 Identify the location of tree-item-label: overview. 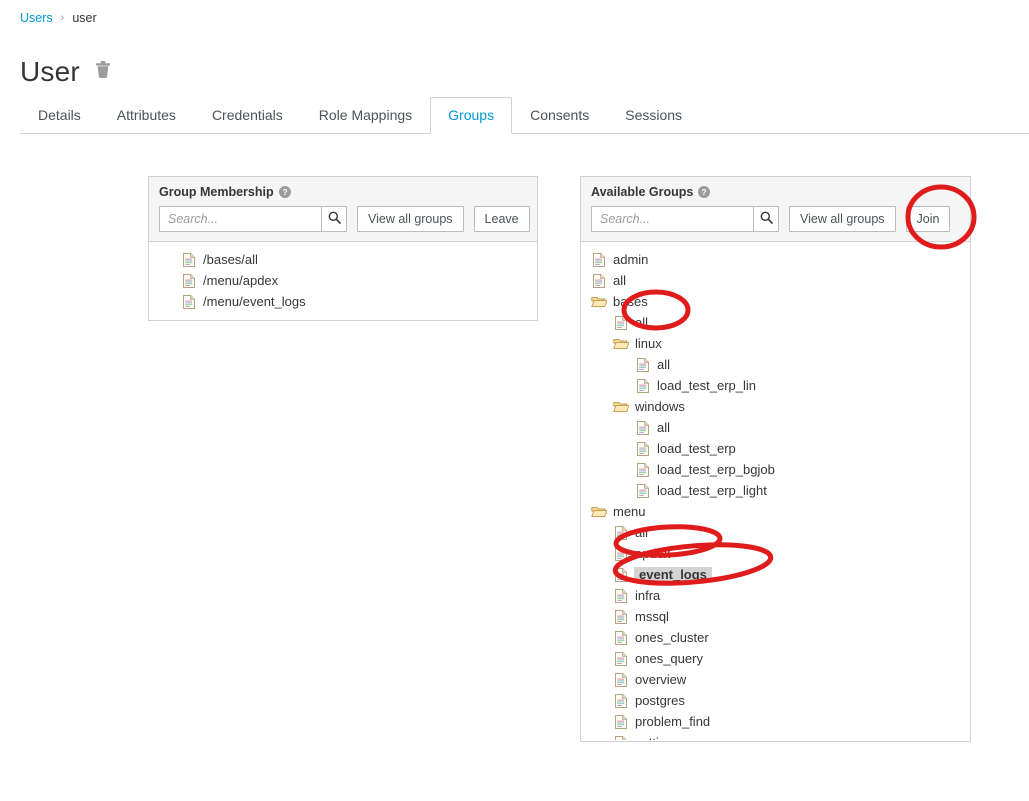
(661, 679).